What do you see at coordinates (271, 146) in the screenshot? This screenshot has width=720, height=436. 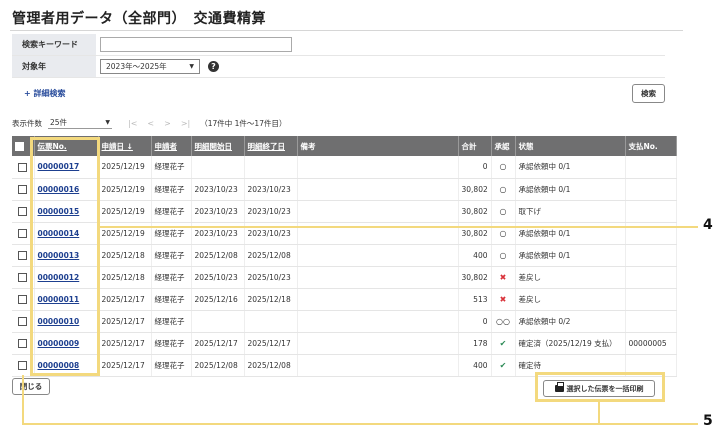 I see `col-end-date: 明細終了日` at bounding box center [271, 146].